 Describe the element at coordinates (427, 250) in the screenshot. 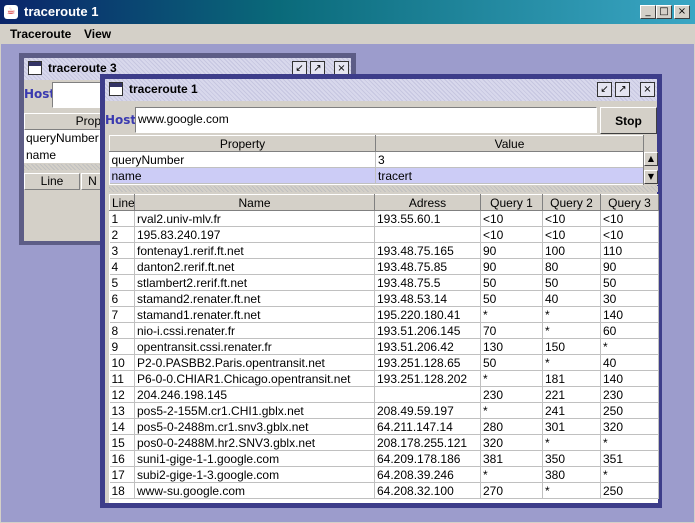

I see `address-cell: 193.48.75.165` at that location.